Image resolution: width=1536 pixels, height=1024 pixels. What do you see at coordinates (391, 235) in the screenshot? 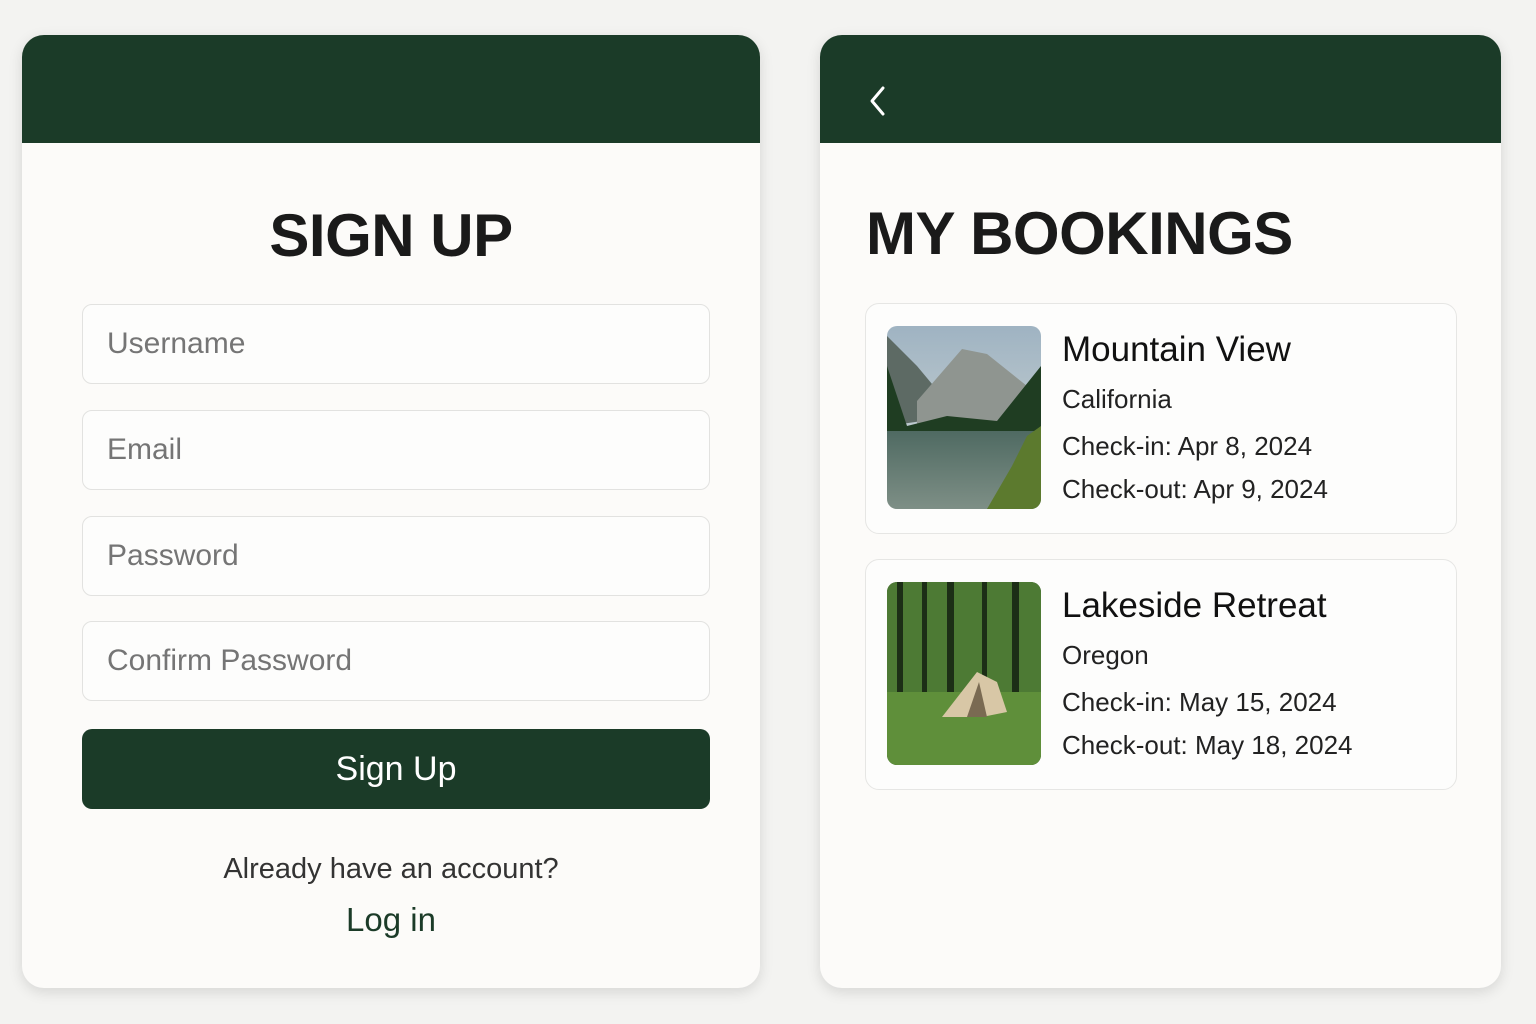
I see `page-title: SIGN UP` at bounding box center [391, 235].